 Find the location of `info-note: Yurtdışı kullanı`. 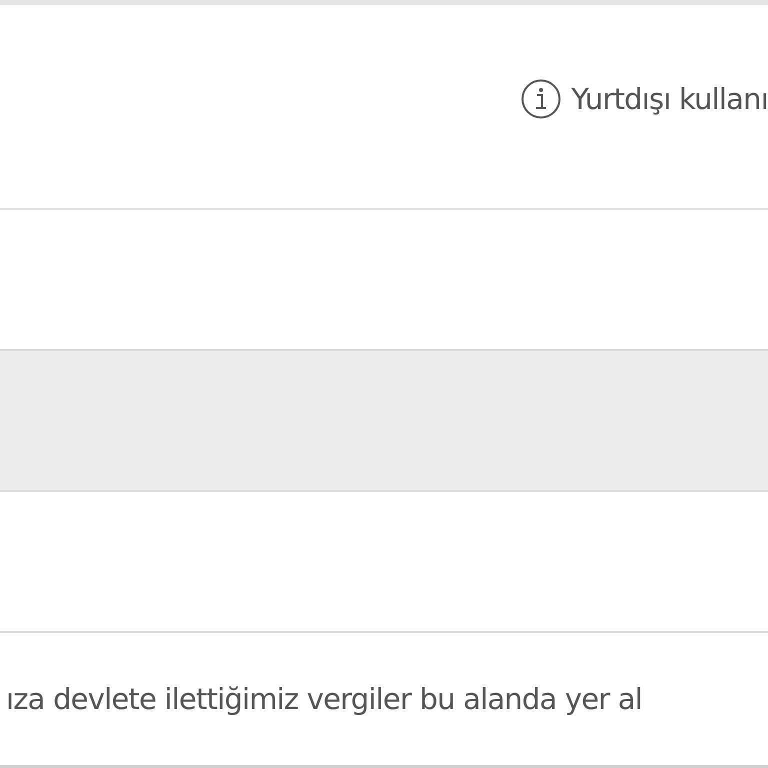

info-note: Yurtdışı kullanı is located at coordinates (669, 99).